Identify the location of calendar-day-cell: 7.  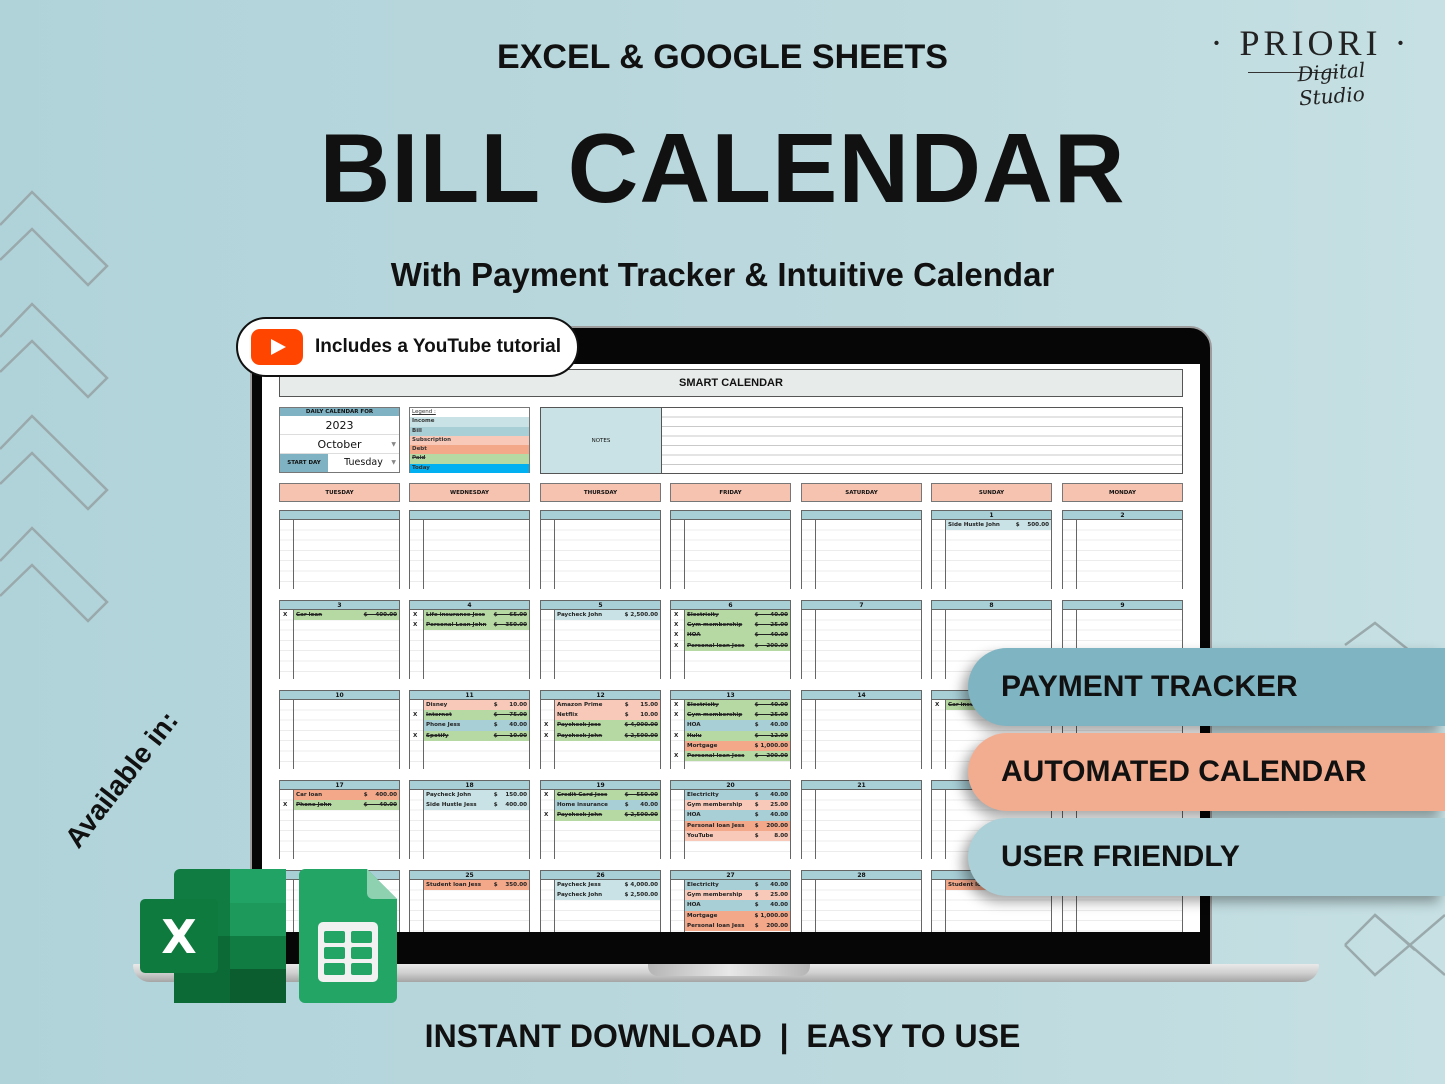
(861, 639).